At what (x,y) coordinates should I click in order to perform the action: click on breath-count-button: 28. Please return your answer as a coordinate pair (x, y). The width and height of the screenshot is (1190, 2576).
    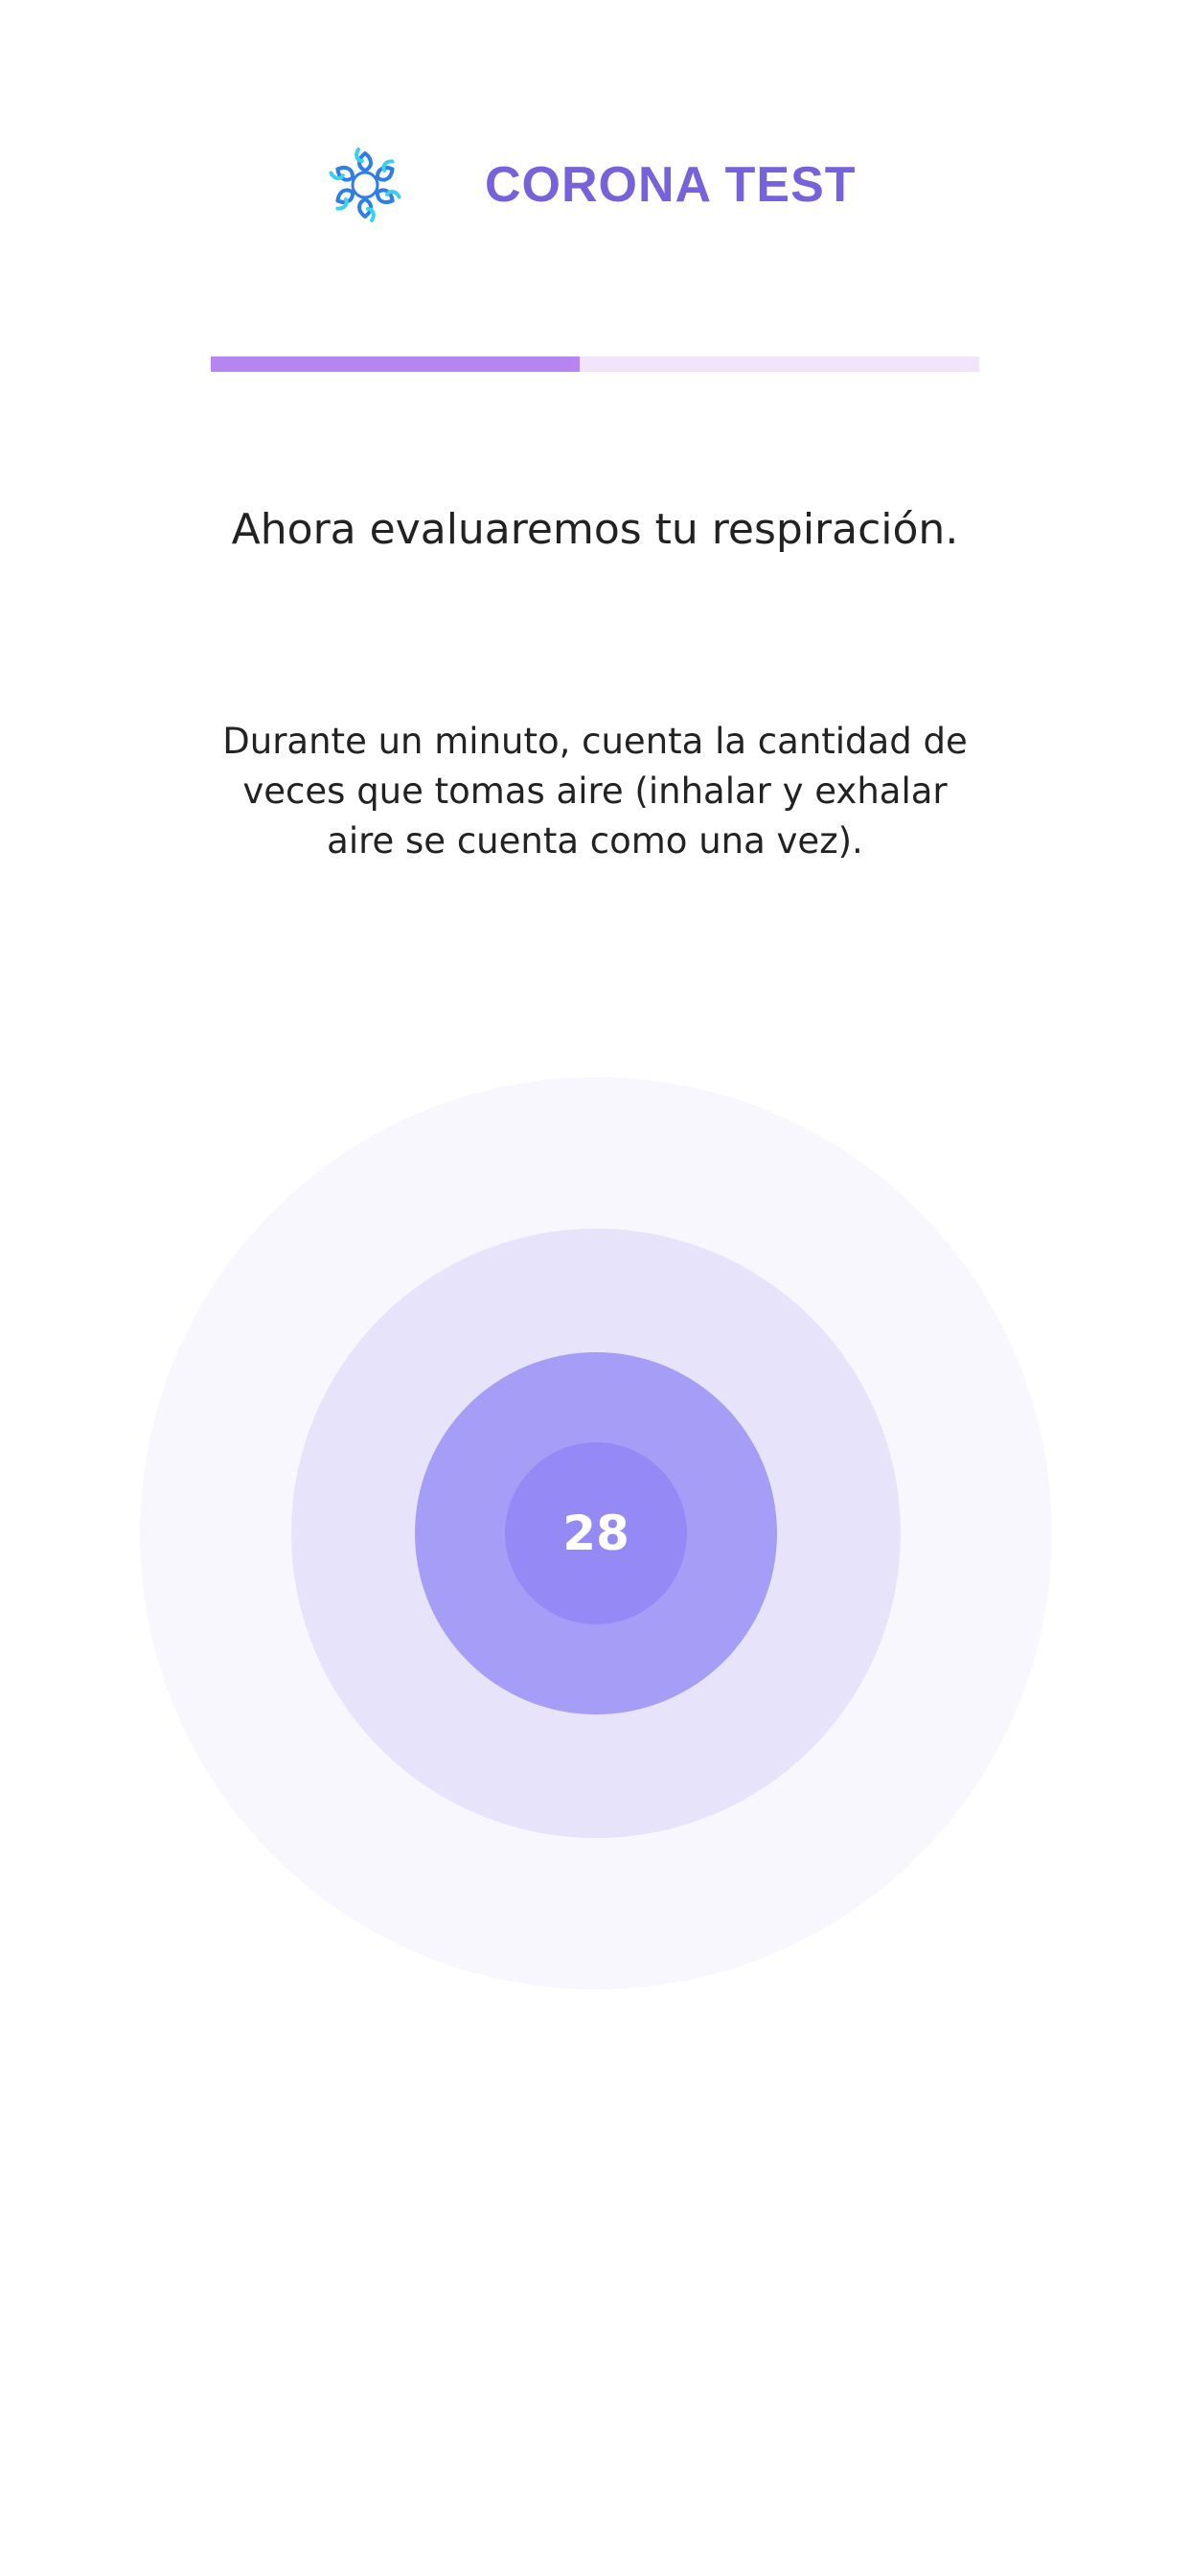
    Looking at the image, I should click on (596, 1533).